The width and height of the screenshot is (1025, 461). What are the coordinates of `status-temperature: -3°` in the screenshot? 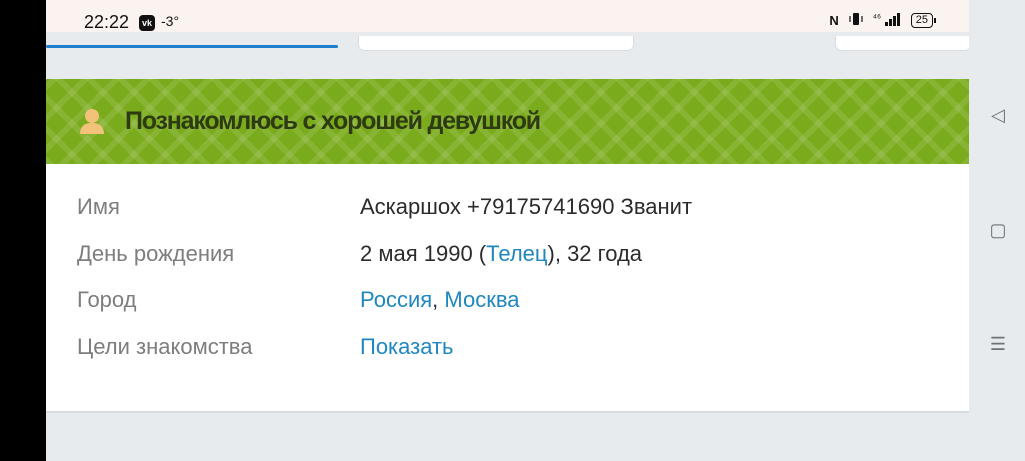 It's located at (170, 21).